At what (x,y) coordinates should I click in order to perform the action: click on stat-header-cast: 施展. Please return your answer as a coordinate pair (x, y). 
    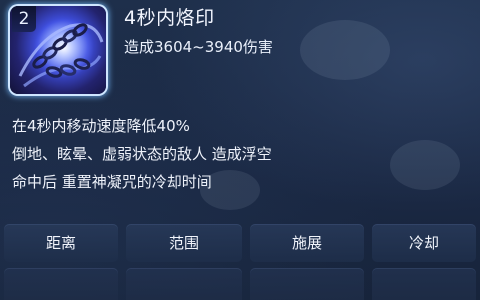
    Looking at the image, I should click on (307, 243).